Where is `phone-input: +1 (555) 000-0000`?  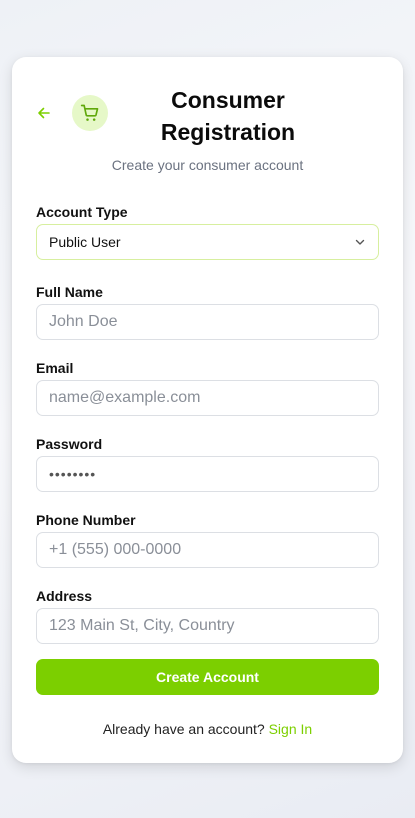 phone-input: +1 (555) 000-0000 is located at coordinates (207, 550).